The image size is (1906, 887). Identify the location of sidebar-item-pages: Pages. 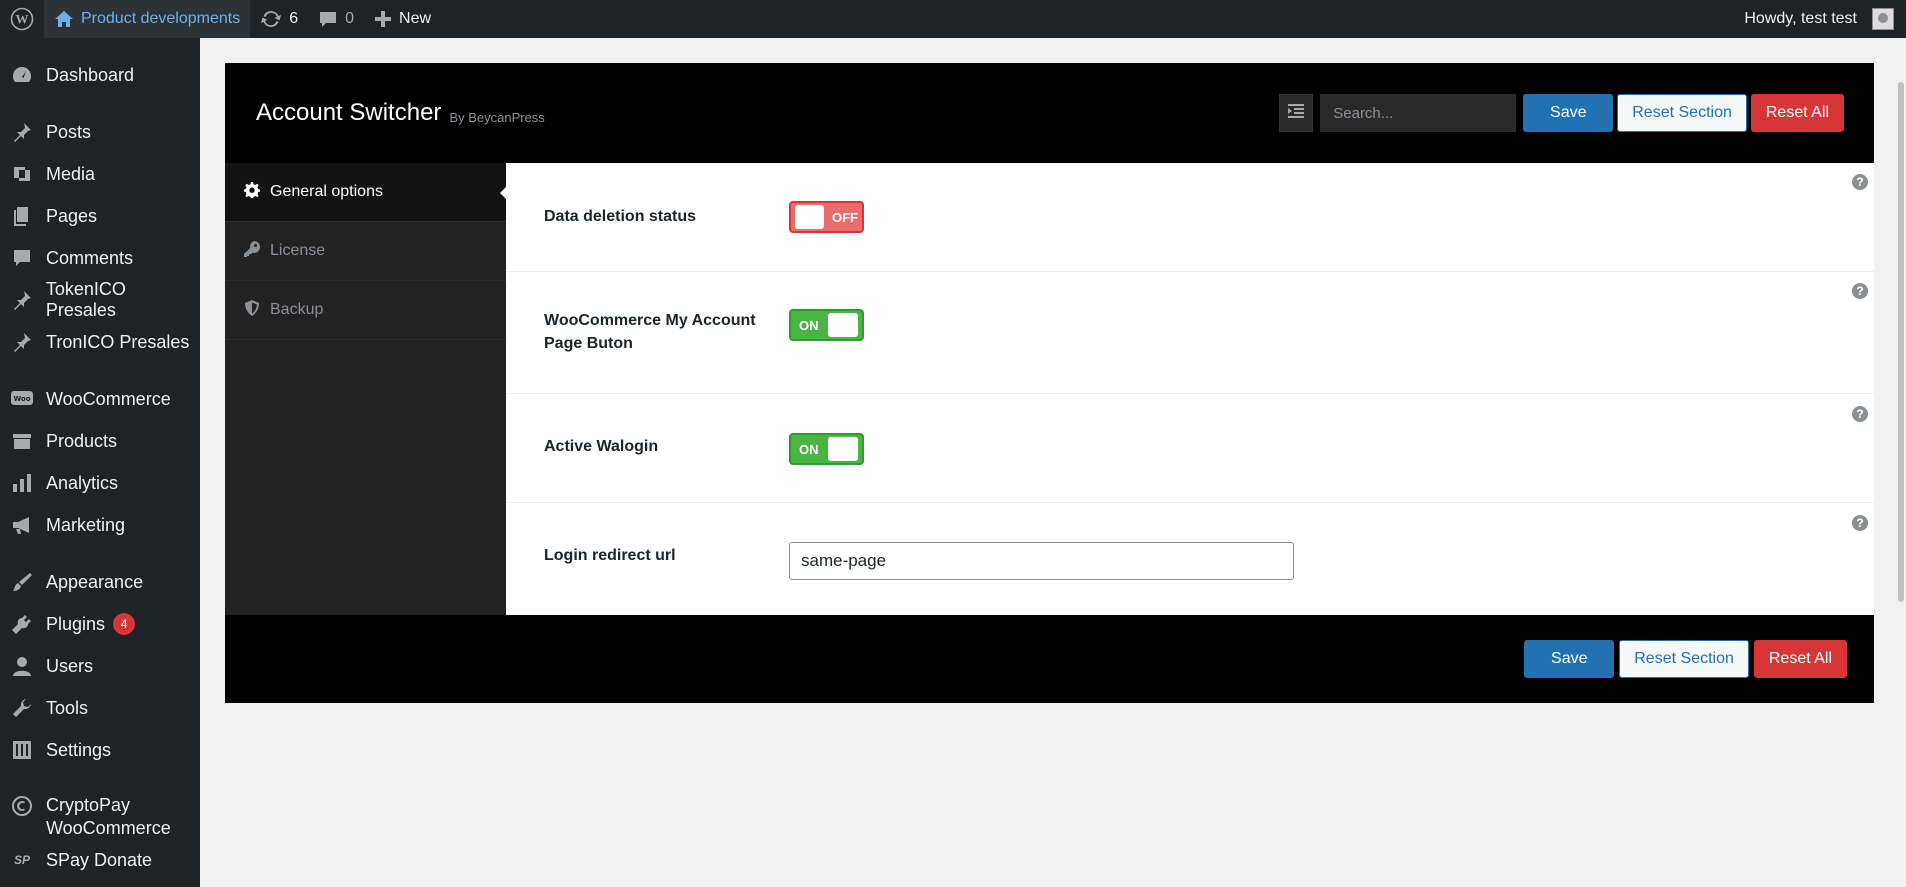
(100, 216).